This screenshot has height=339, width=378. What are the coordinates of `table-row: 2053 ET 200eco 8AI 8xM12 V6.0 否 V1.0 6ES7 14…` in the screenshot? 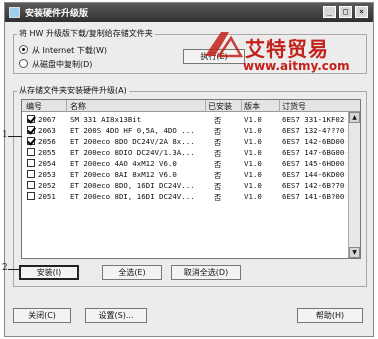 It's located at (184, 174).